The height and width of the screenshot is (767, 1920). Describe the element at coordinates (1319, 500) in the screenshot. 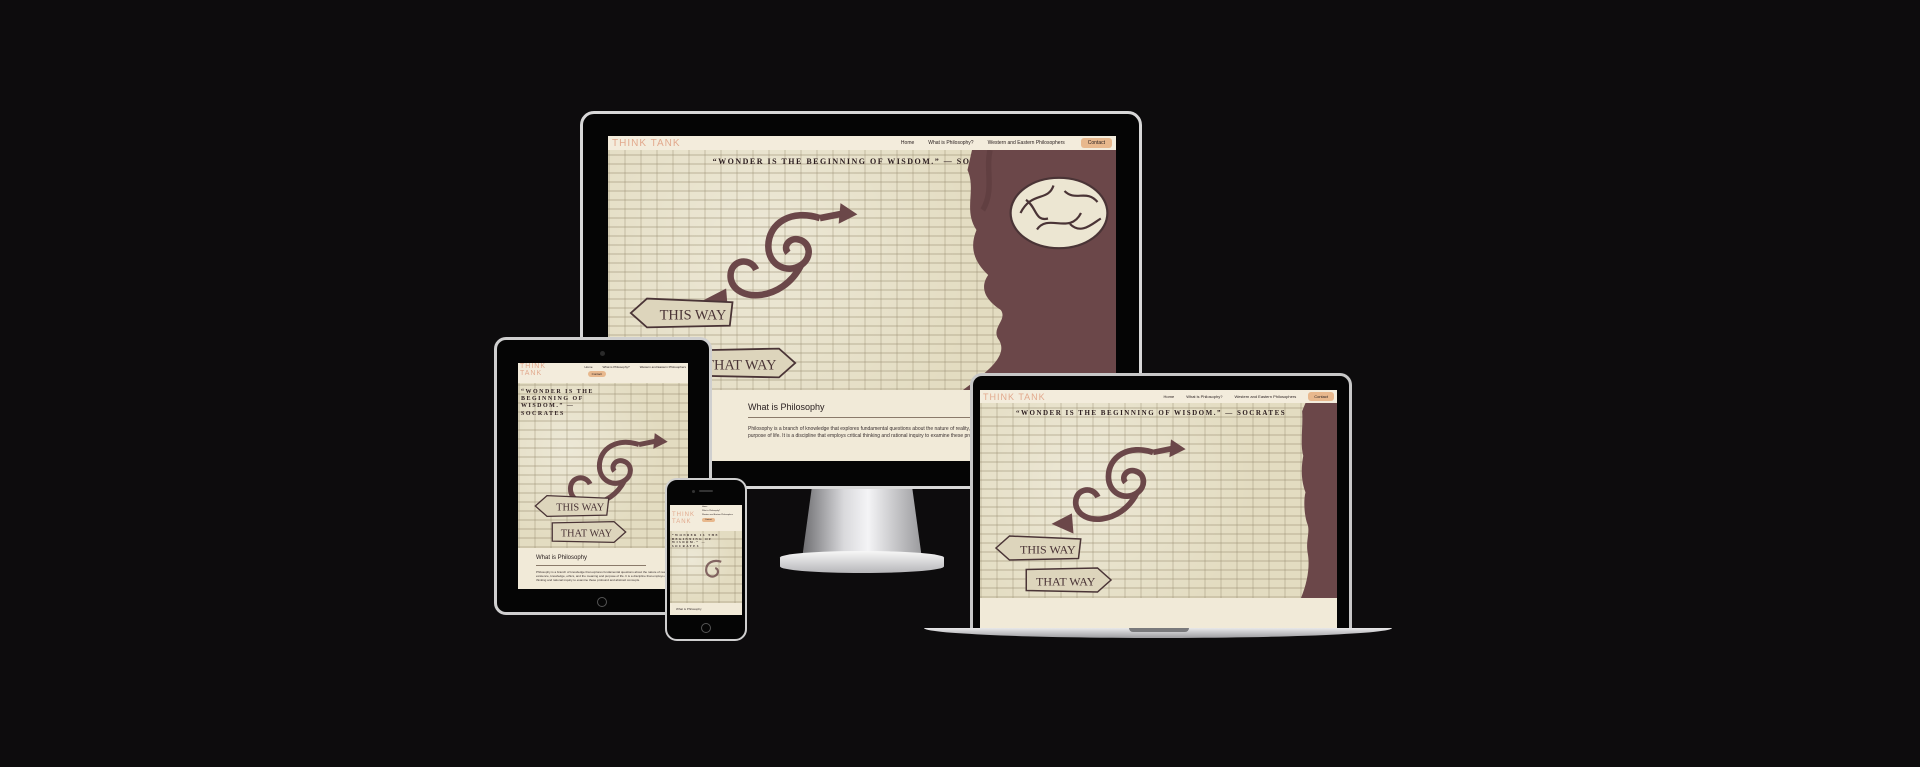

I see `head-silhouette` at that location.